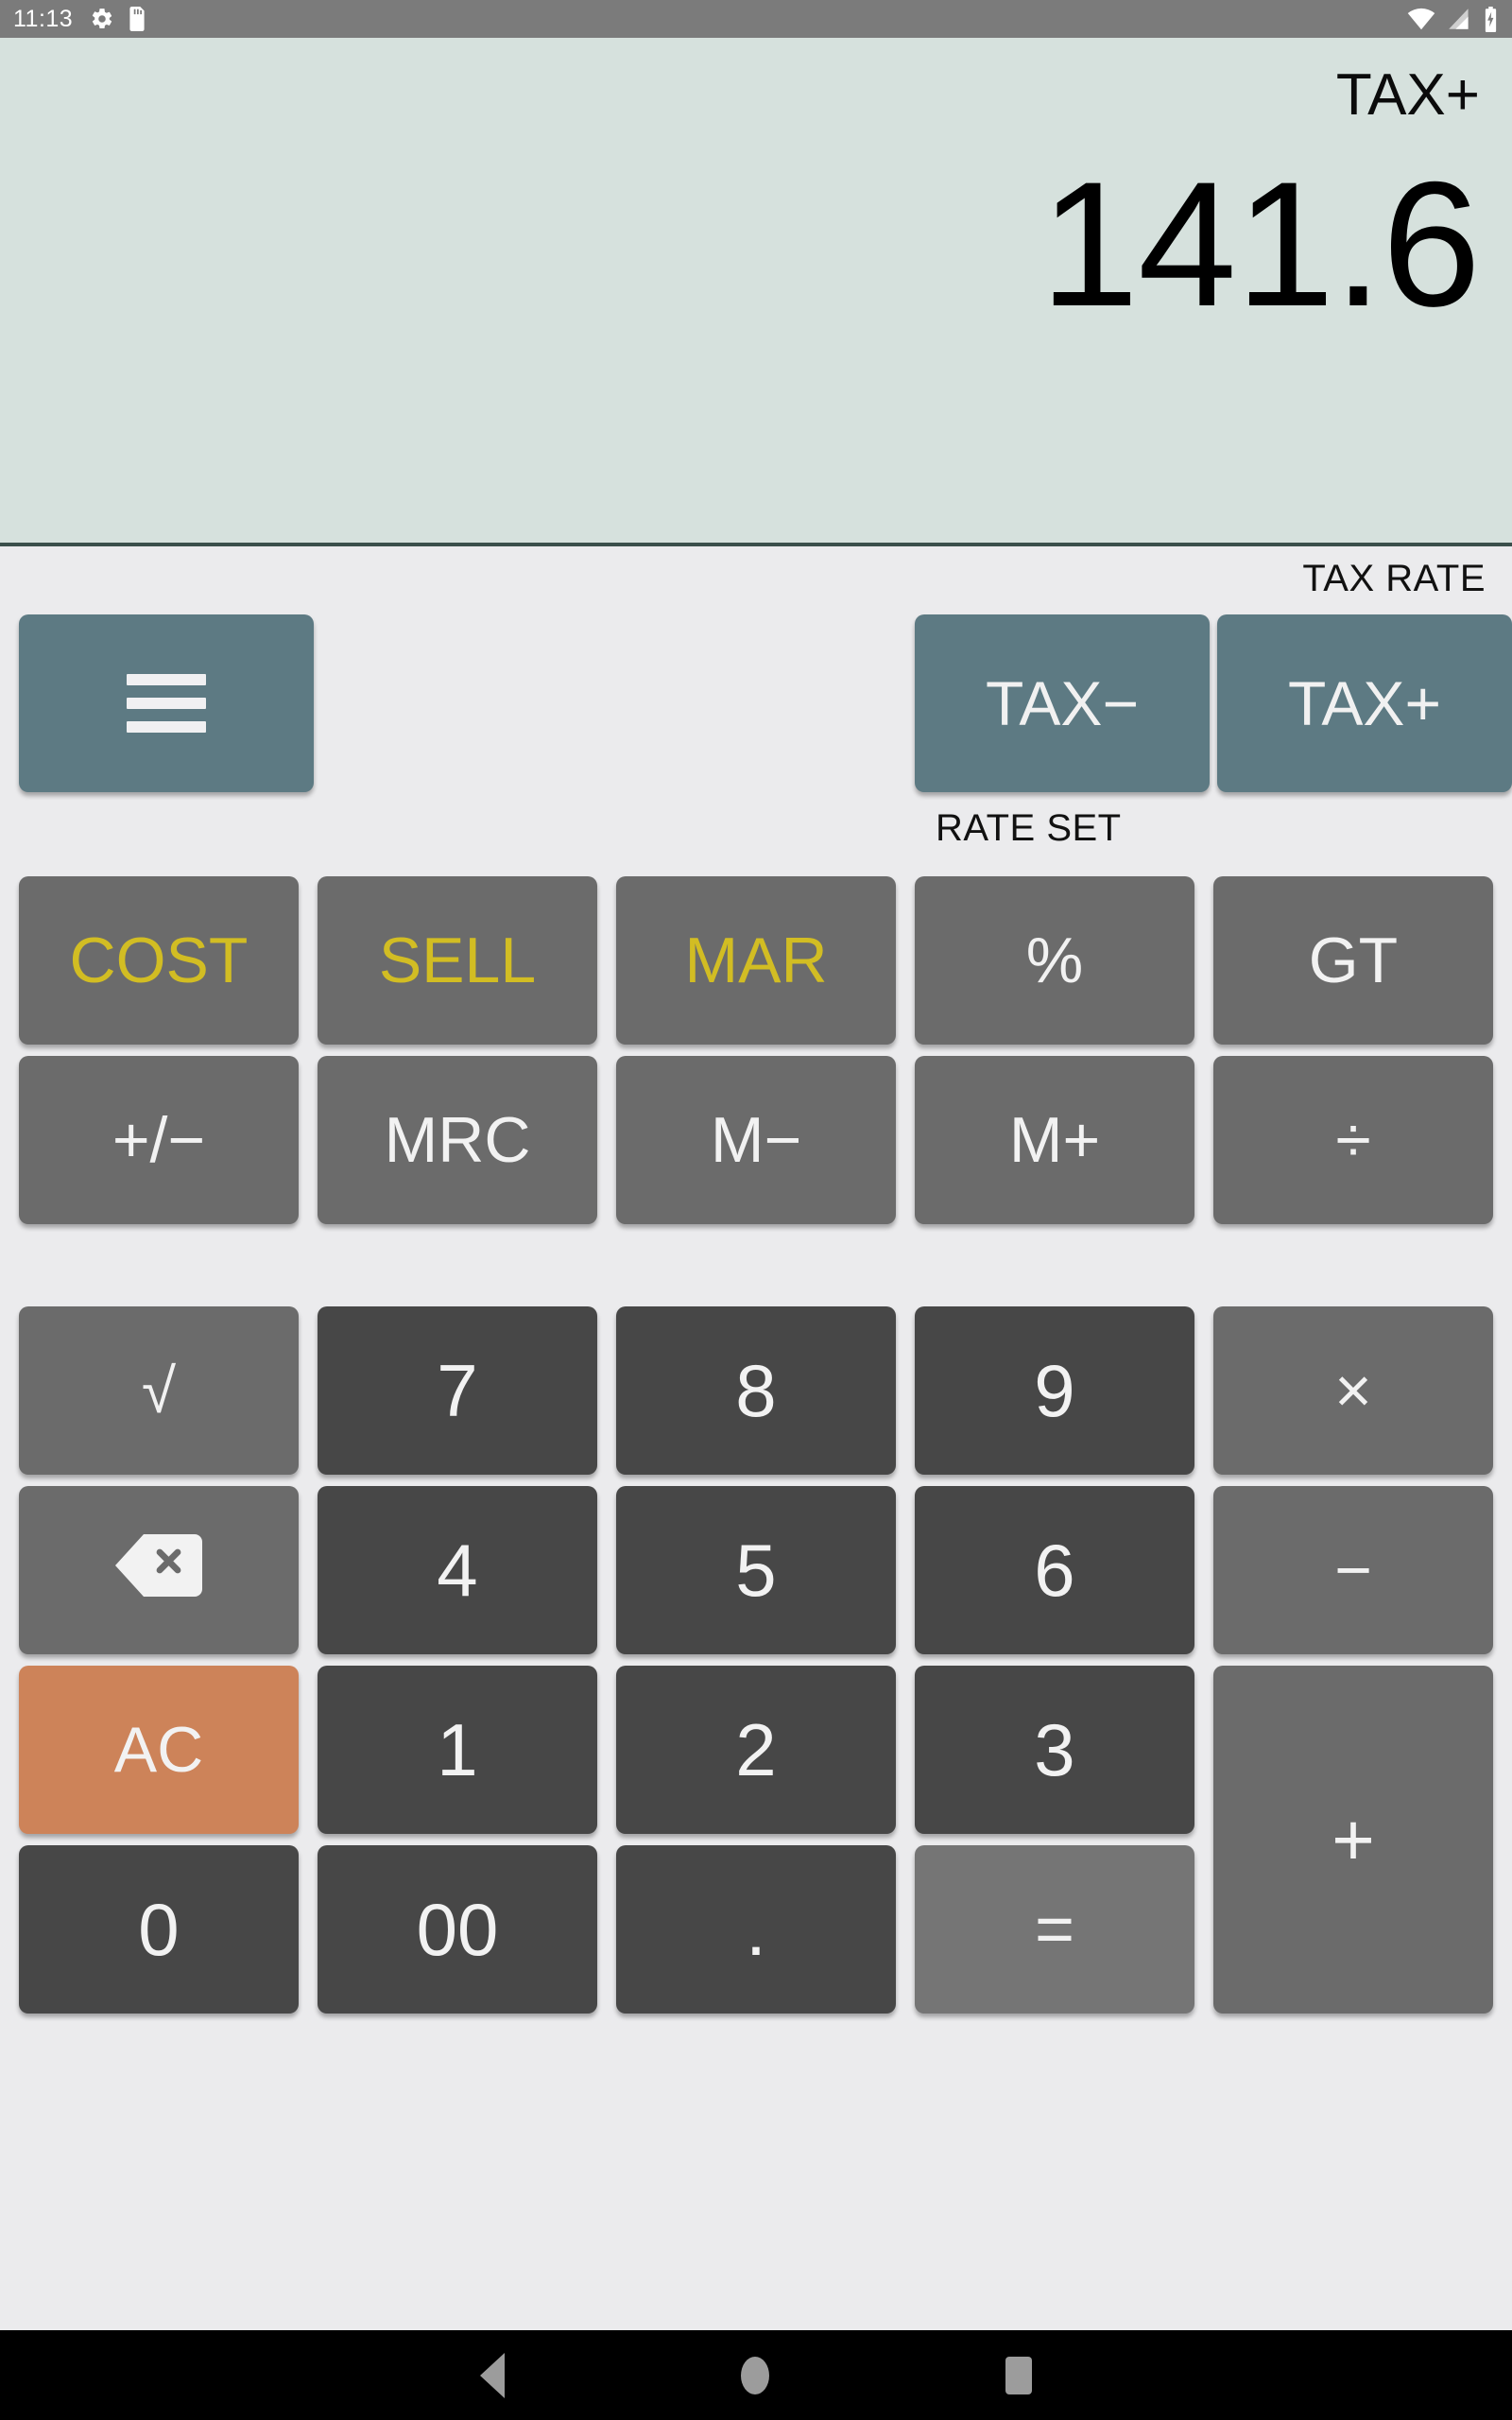 Image resolution: width=1512 pixels, height=2420 pixels. Describe the element at coordinates (1353, 1140) in the screenshot. I see `key-divide: ÷` at that location.